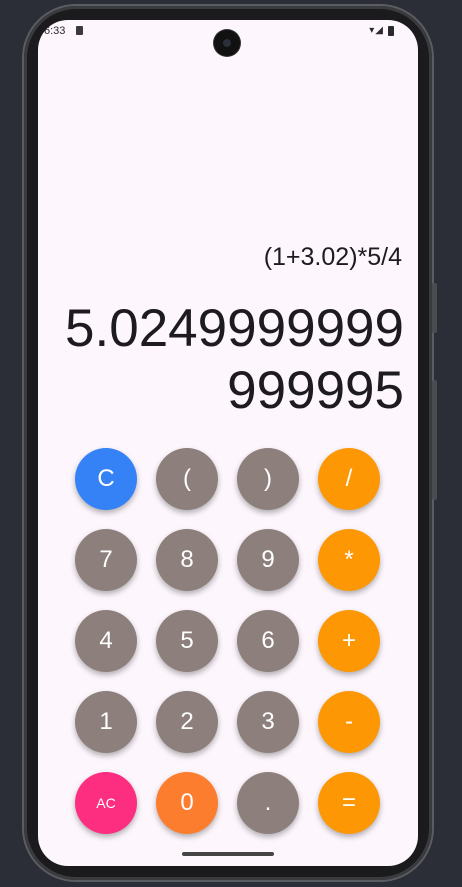  What do you see at coordinates (349, 641) in the screenshot?
I see `add-button: +` at bounding box center [349, 641].